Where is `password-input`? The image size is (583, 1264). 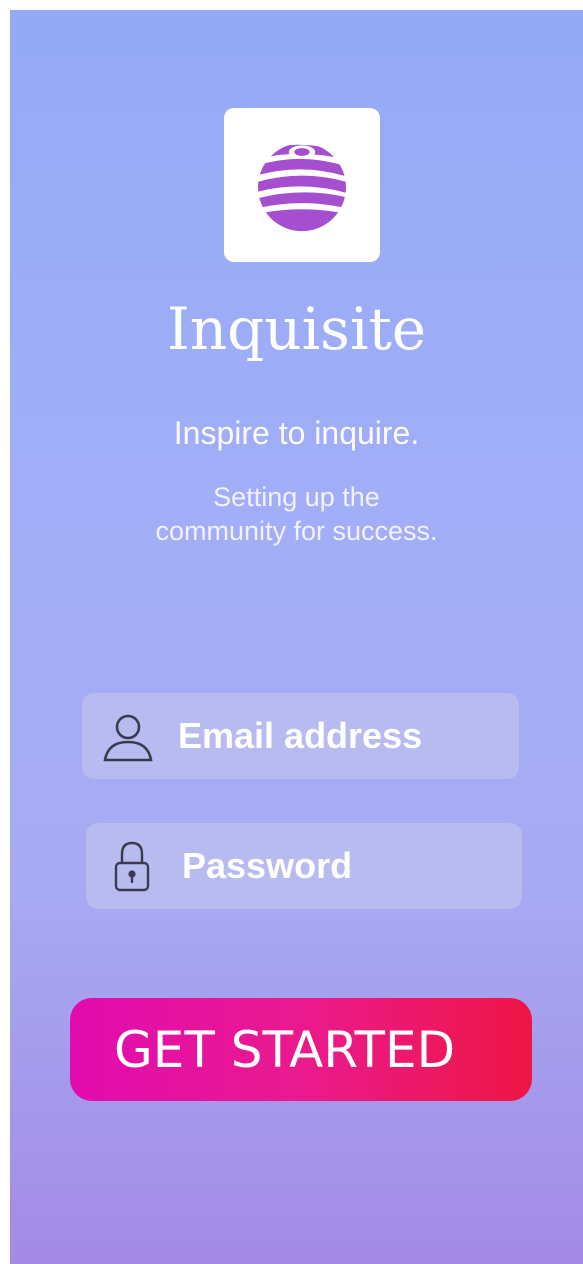
password-input is located at coordinates (342, 866).